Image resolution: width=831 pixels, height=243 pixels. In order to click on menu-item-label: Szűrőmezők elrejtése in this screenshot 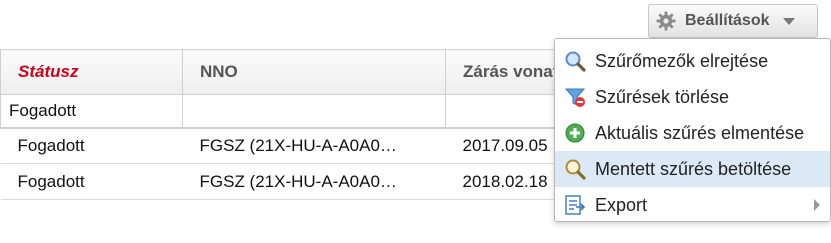, I will do `click(682, 60)`.